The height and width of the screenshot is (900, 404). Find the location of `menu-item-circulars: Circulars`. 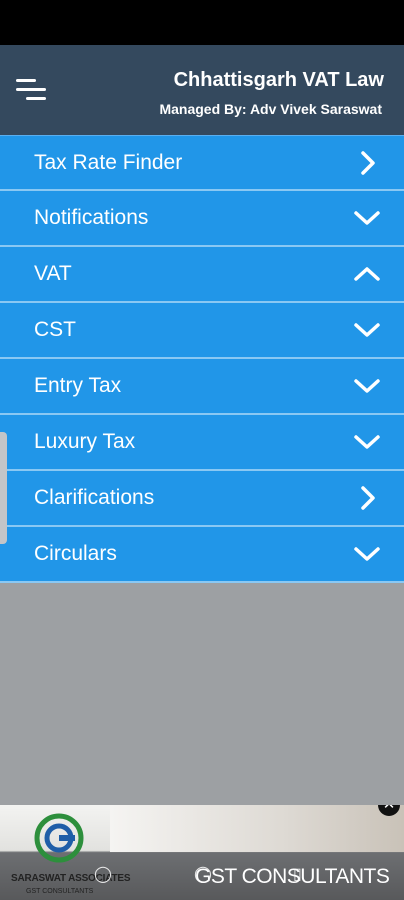

menu-item-circulars: Circulars is located at coordinates (202, 555).